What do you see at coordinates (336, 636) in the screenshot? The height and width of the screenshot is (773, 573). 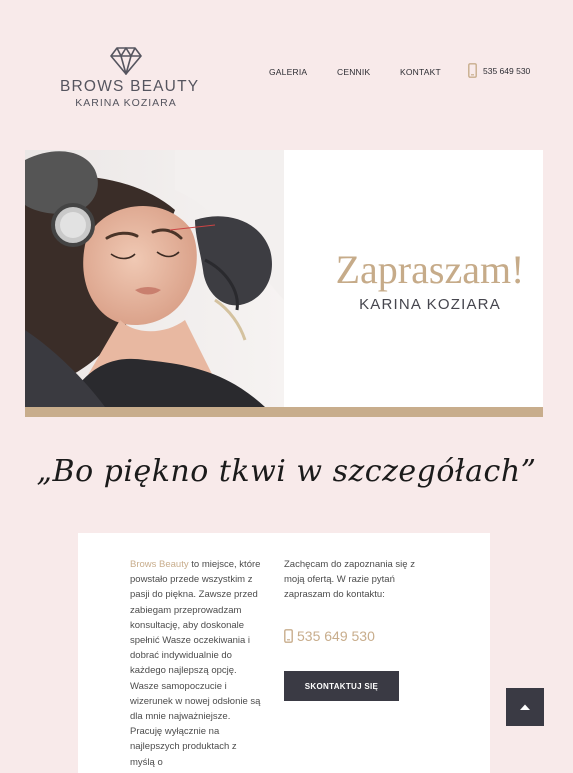 I see `about-phone-number: 535 649 530` at bounding box center [336, 636].